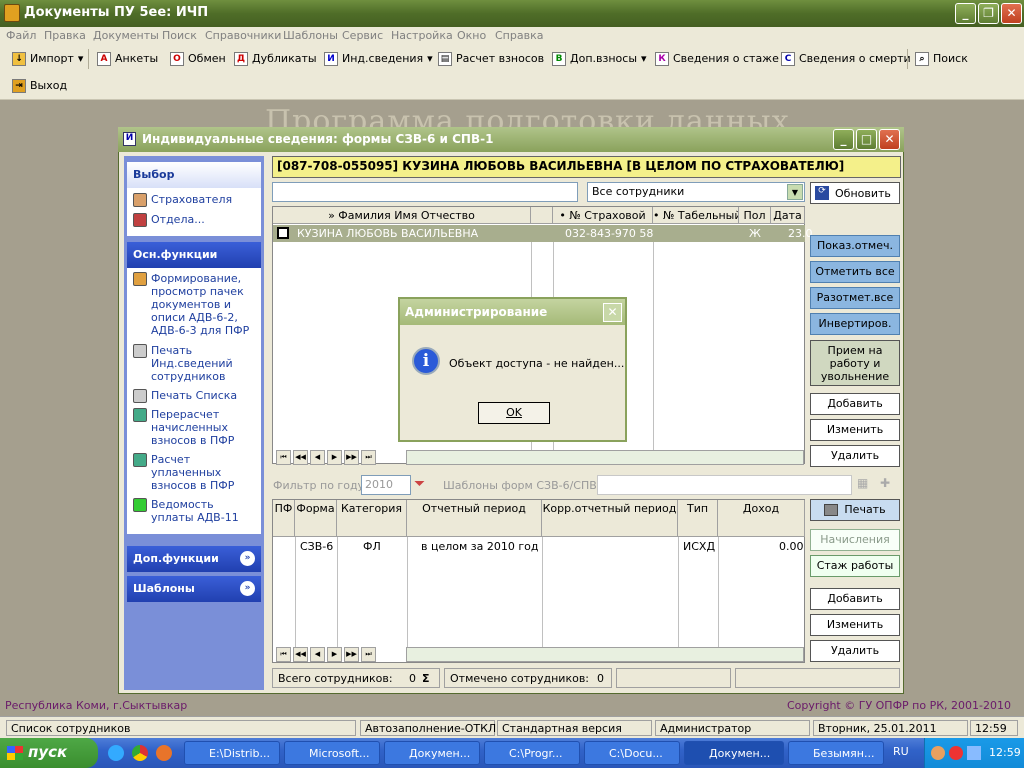  What do you see at coordinates (855, 510) in the screenshot?
I see `print-button: Печать` at bounding box center [855, 510].